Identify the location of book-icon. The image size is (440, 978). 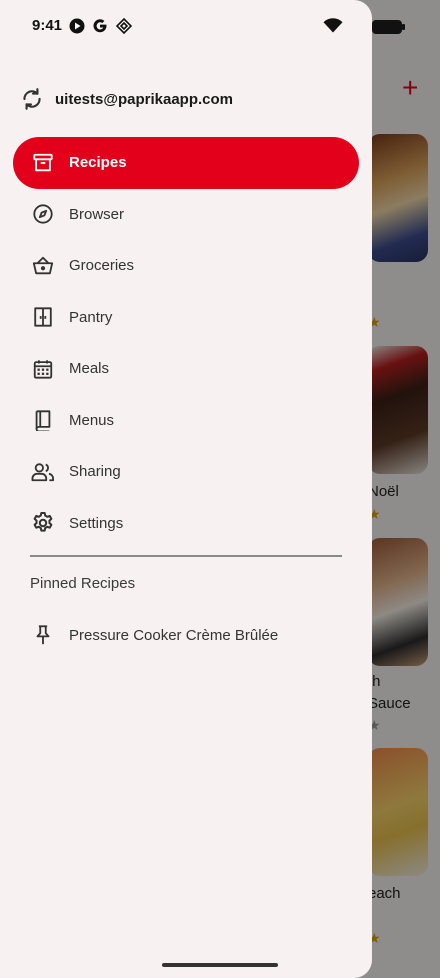
(43, 420).